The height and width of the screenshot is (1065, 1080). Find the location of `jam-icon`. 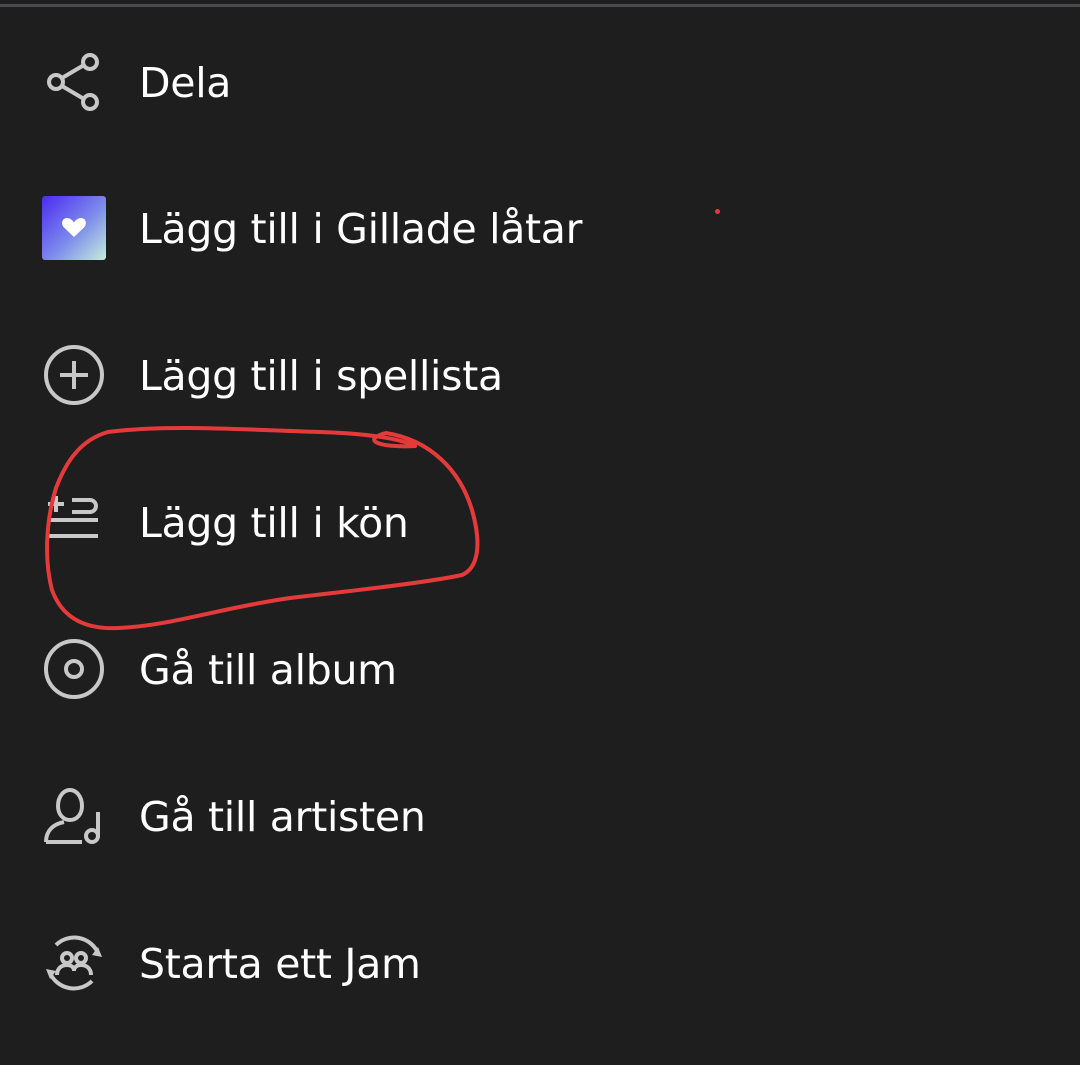

jam-icon is located at coordinates (74, 963).